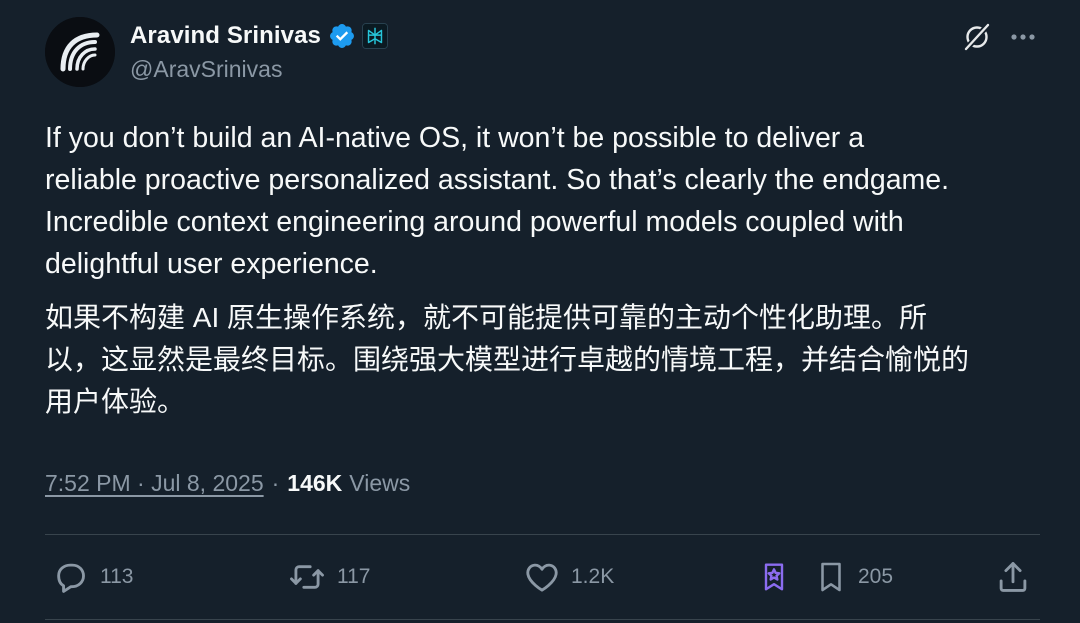  What do you see at coordinates (225, 36) in the screenshot?
I see `author-display-name: Aravind Srinivas` at bounding box center [225, 36].